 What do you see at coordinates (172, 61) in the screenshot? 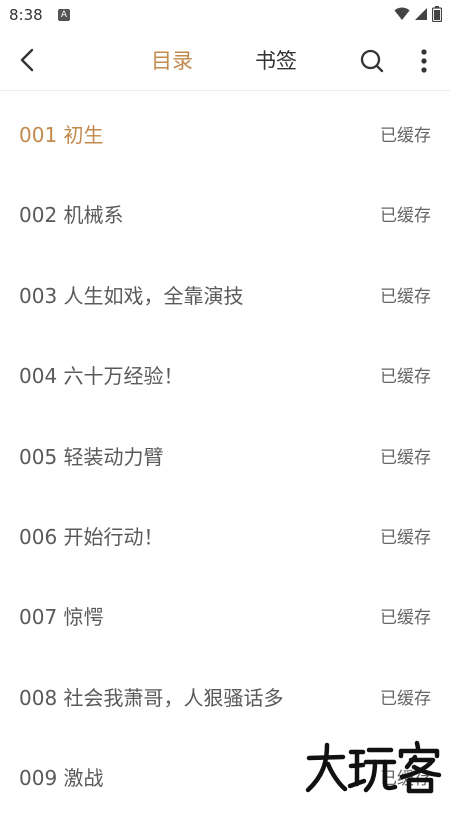
I see `tab-toc: 目录` at bounding box center [172, 61].